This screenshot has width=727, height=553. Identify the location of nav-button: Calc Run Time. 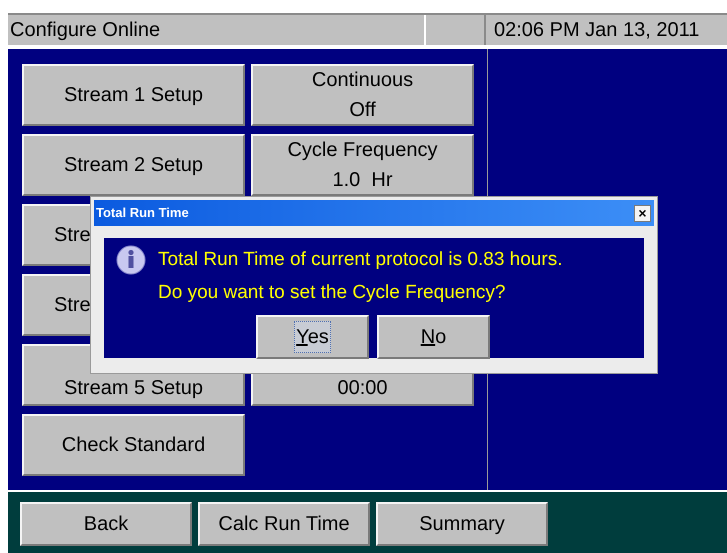
(284, 524).